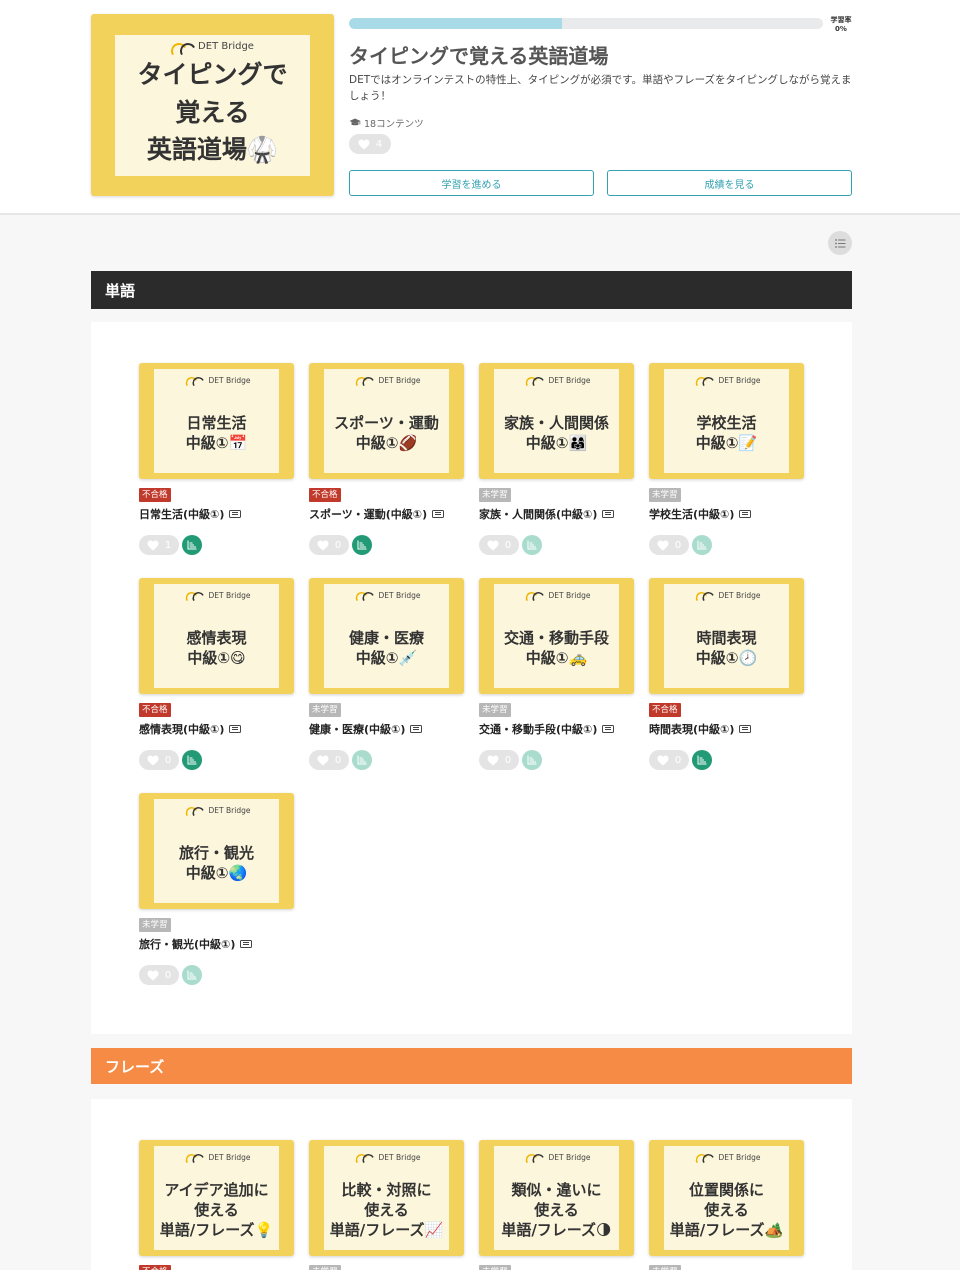  What do you see at coordinates (386, 647) in the screenshot?
I see `thumbnail-title: 健康・医療 中級①💉` at bounding box center [386, 647].